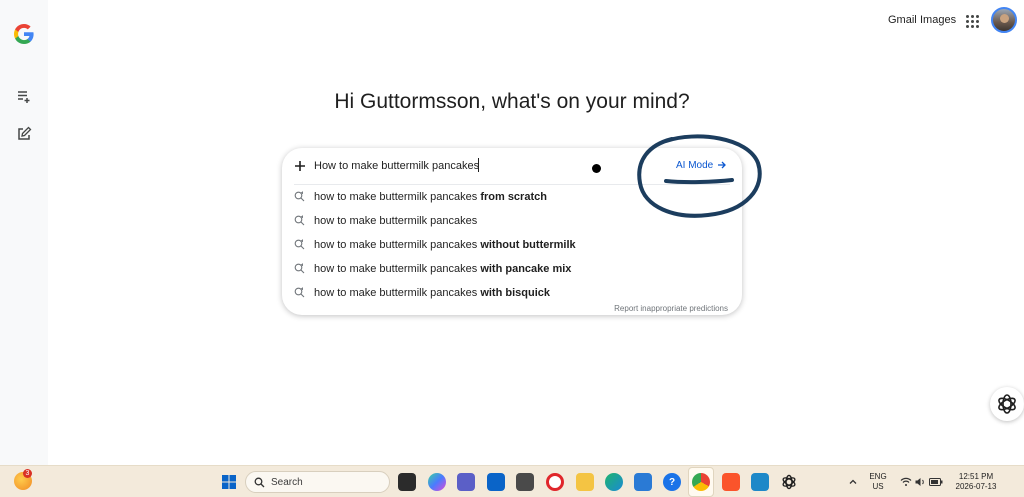  Describe the element at coordinates (512, 221) in the screenshot. I see `suggestion-item: how to make buttermilk pancakes` at that location.